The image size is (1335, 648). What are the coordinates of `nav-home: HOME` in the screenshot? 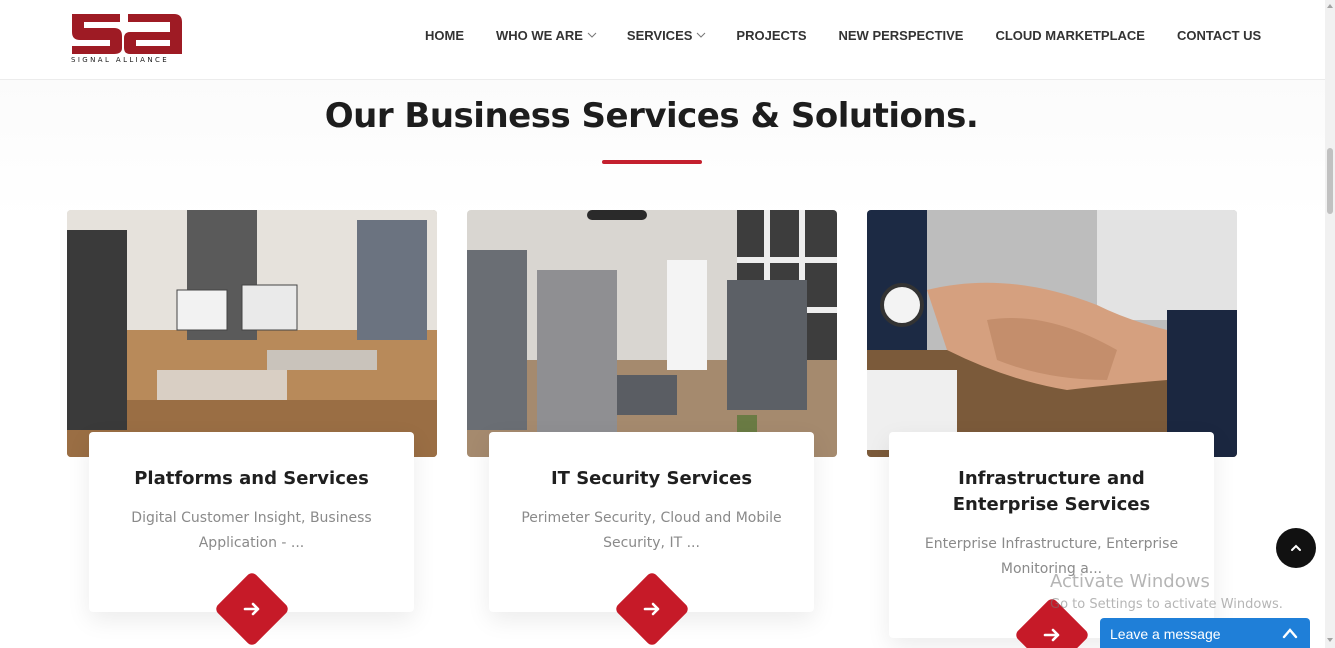 It's located at (444, 35).